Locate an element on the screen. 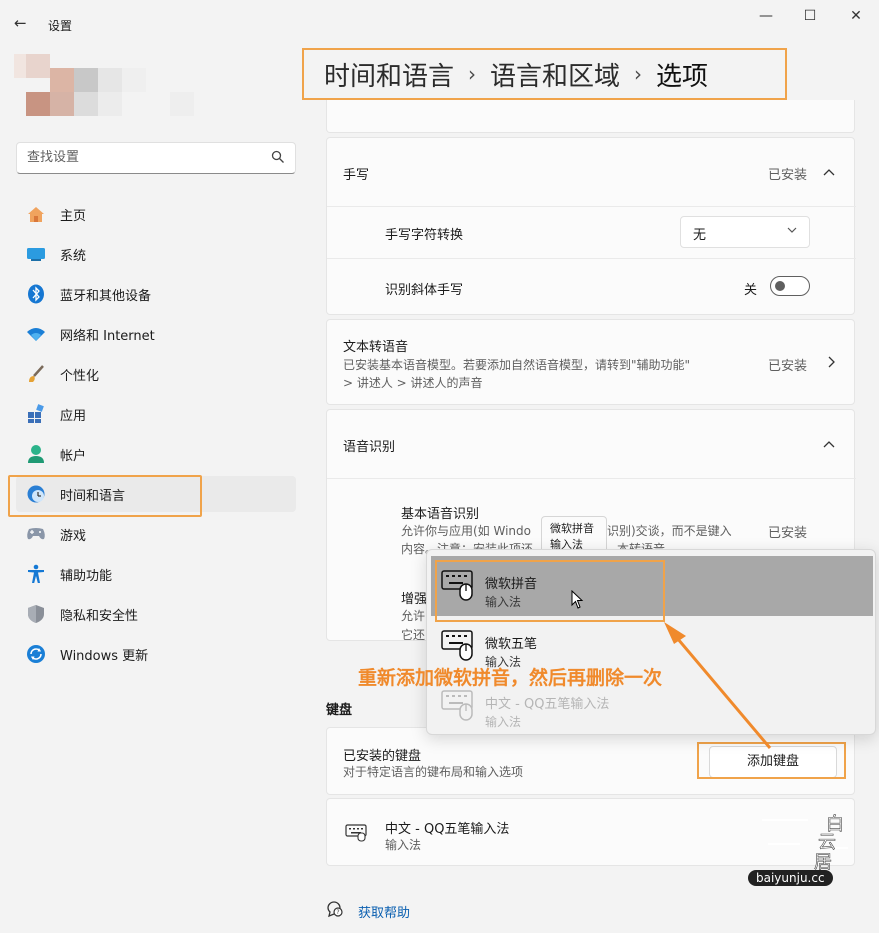 The width and height of the screenshot is (879, 933). svg-text: 云 is located at coordinates (827, 842).